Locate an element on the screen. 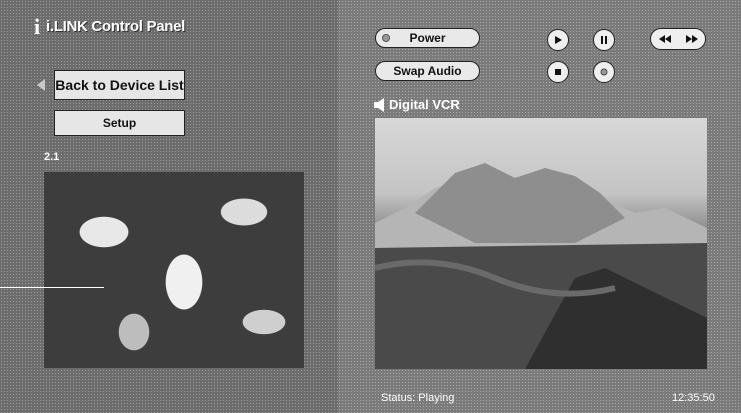  logo-i-icon: i is located at coordinates (37, 26).